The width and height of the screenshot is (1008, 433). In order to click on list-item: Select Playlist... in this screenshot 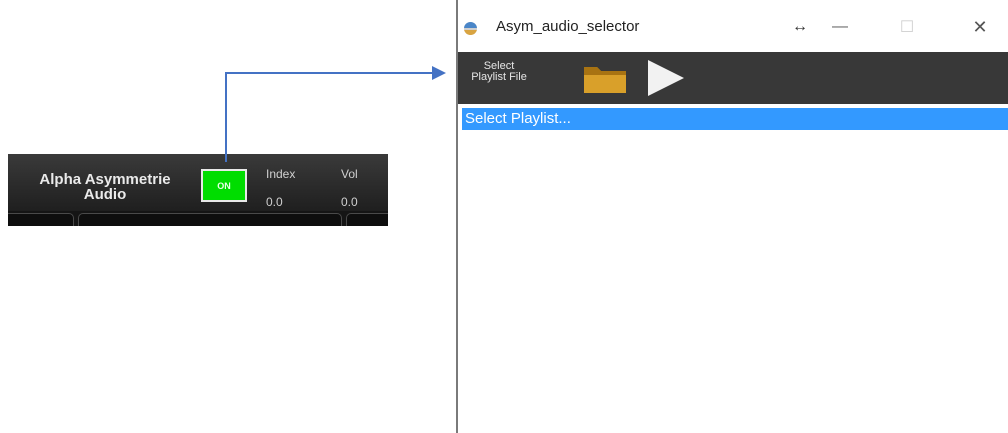, I will do `click(735, 119)`.